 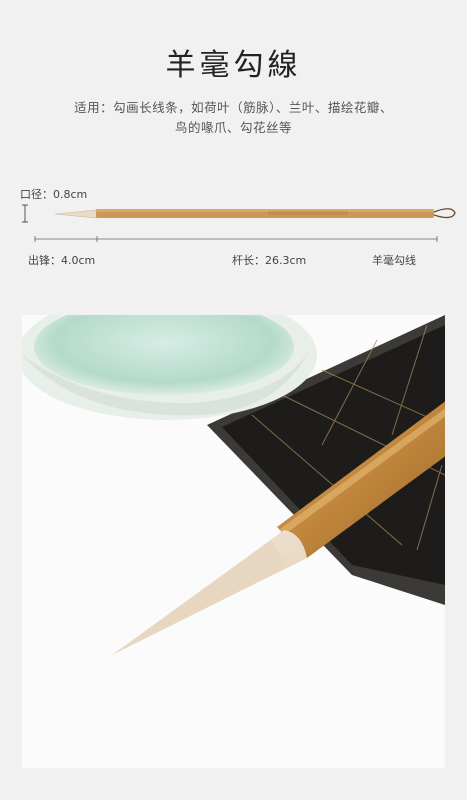 What do you see at coordinates (25, 213) in the screenshot?
I see `diameter-marker` at bounding box center [25, 213].